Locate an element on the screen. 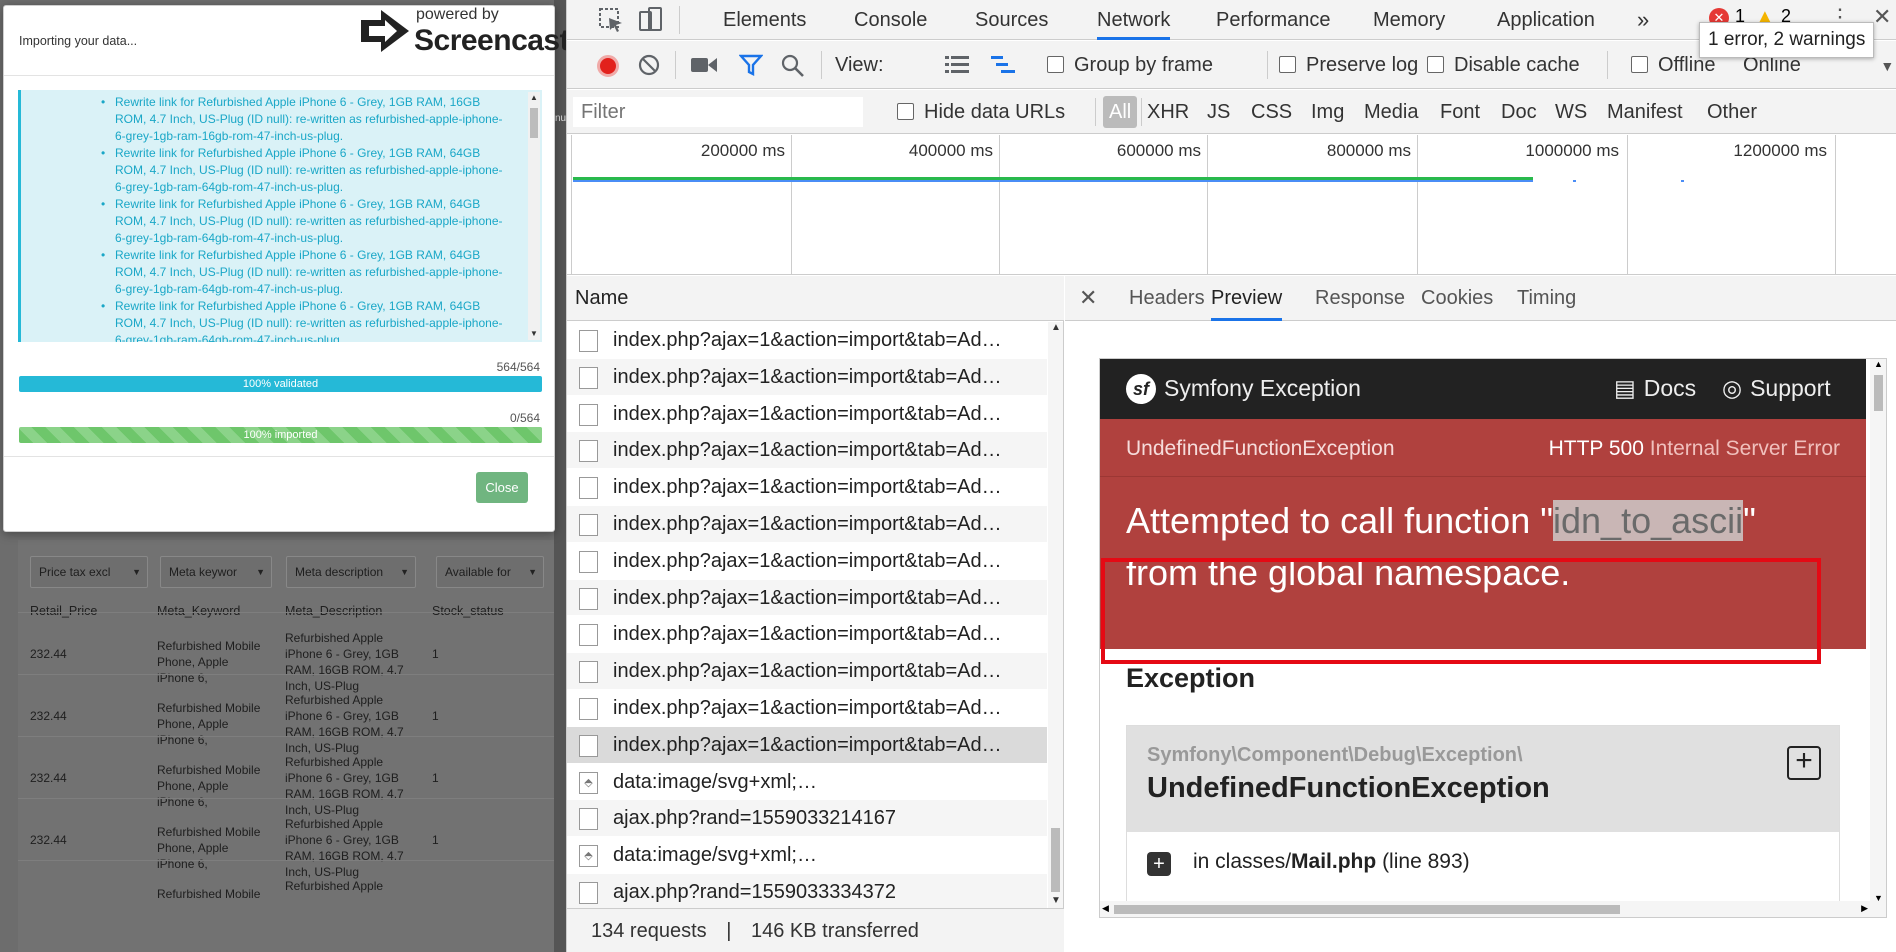 The image size is (1896, 952). preview-horizontal-scrollbar: ◀ ▶ is located at coordinates (1493, 909).